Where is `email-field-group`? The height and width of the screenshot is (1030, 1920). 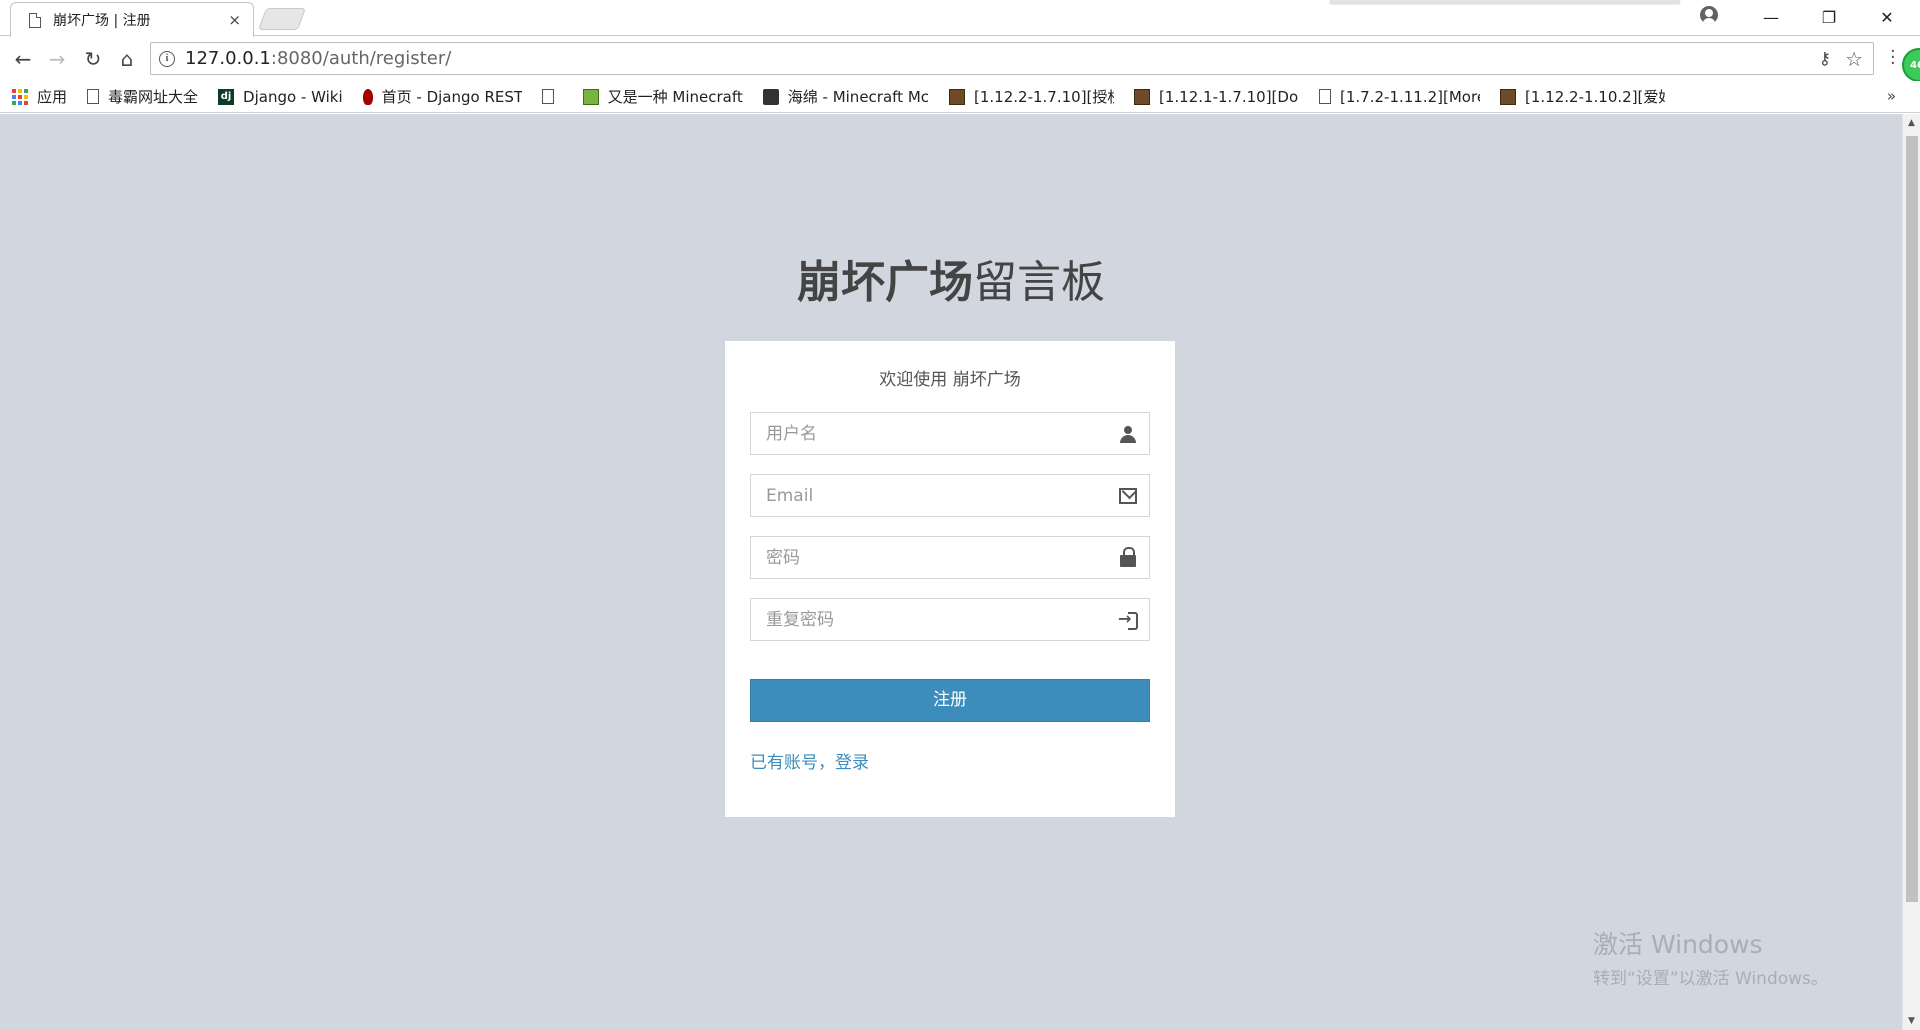 email-field-group is located at coordinates (950, 495).